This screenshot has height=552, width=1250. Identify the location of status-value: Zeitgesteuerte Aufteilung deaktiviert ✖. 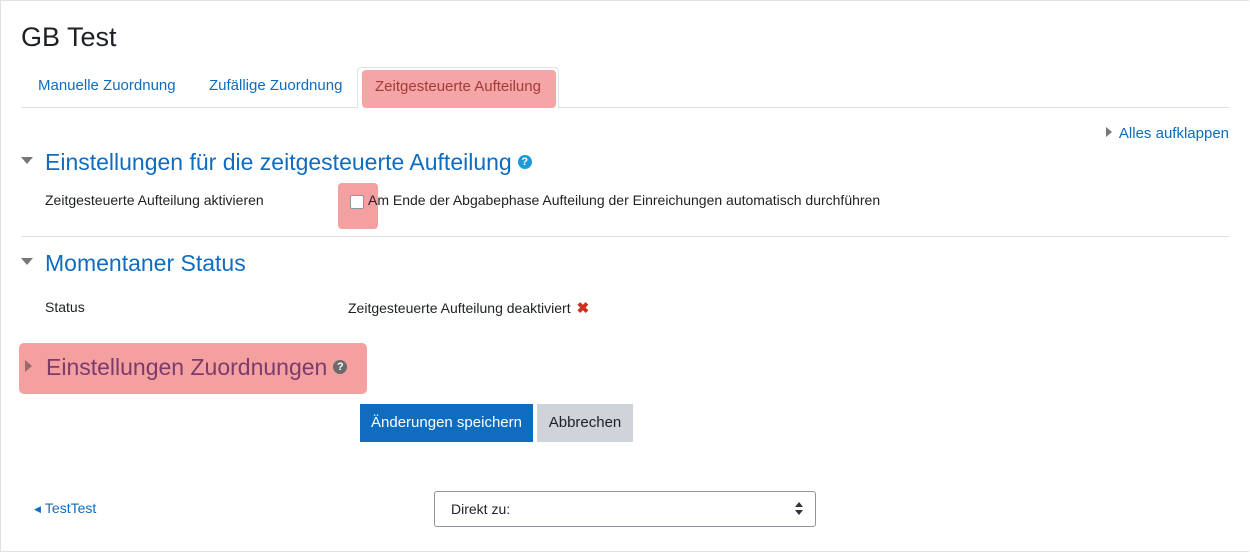
(468, 308).